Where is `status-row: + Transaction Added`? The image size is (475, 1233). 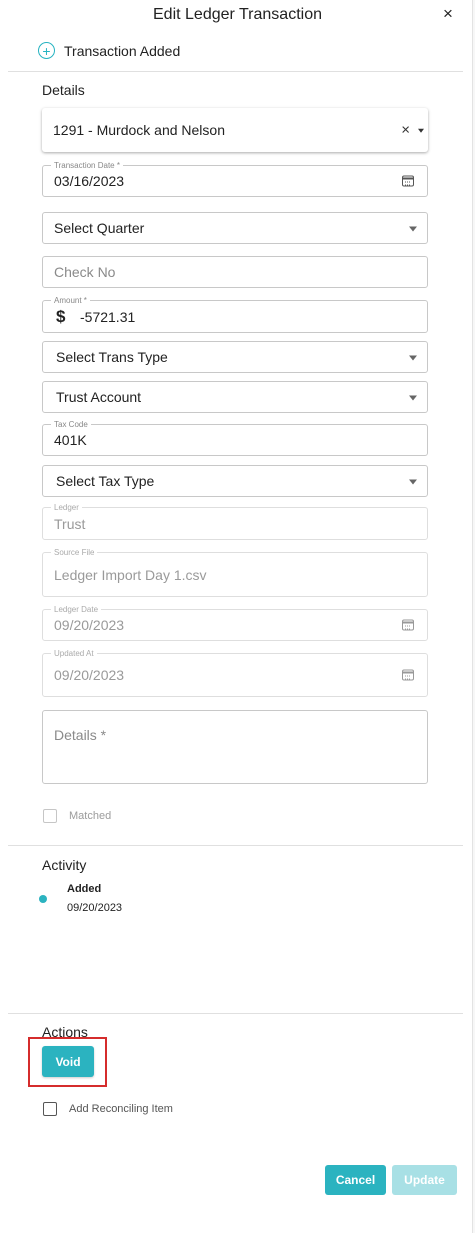
status-row: + Transaction Added is located at coordinates (109, 50).